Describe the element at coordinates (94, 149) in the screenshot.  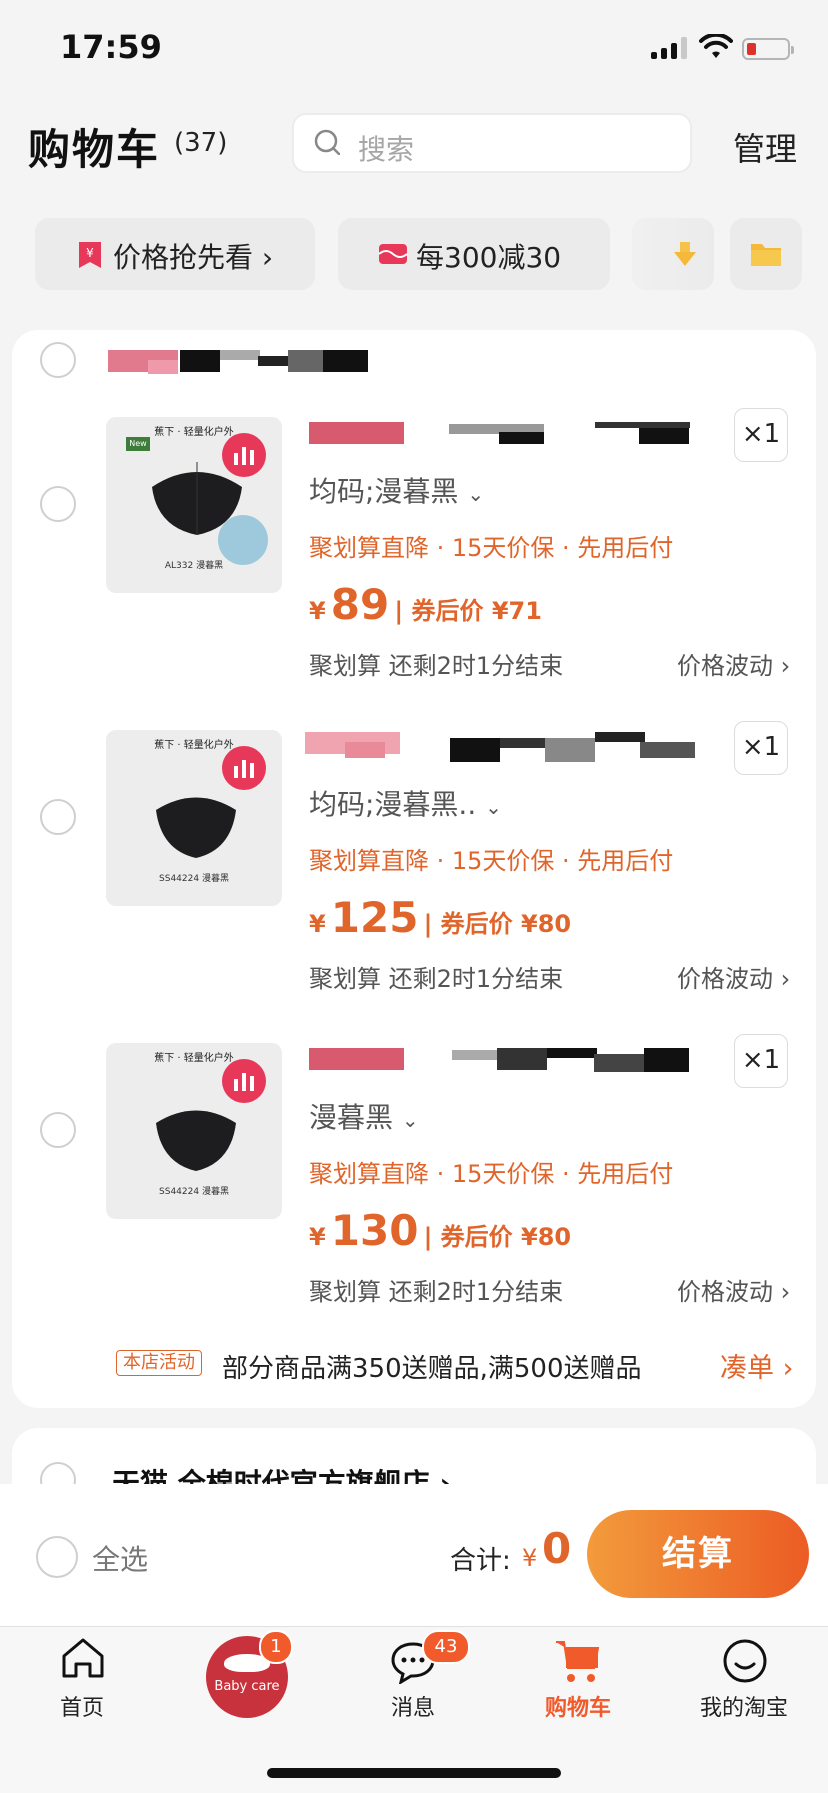
I see `page-title: 购物车` at that location.